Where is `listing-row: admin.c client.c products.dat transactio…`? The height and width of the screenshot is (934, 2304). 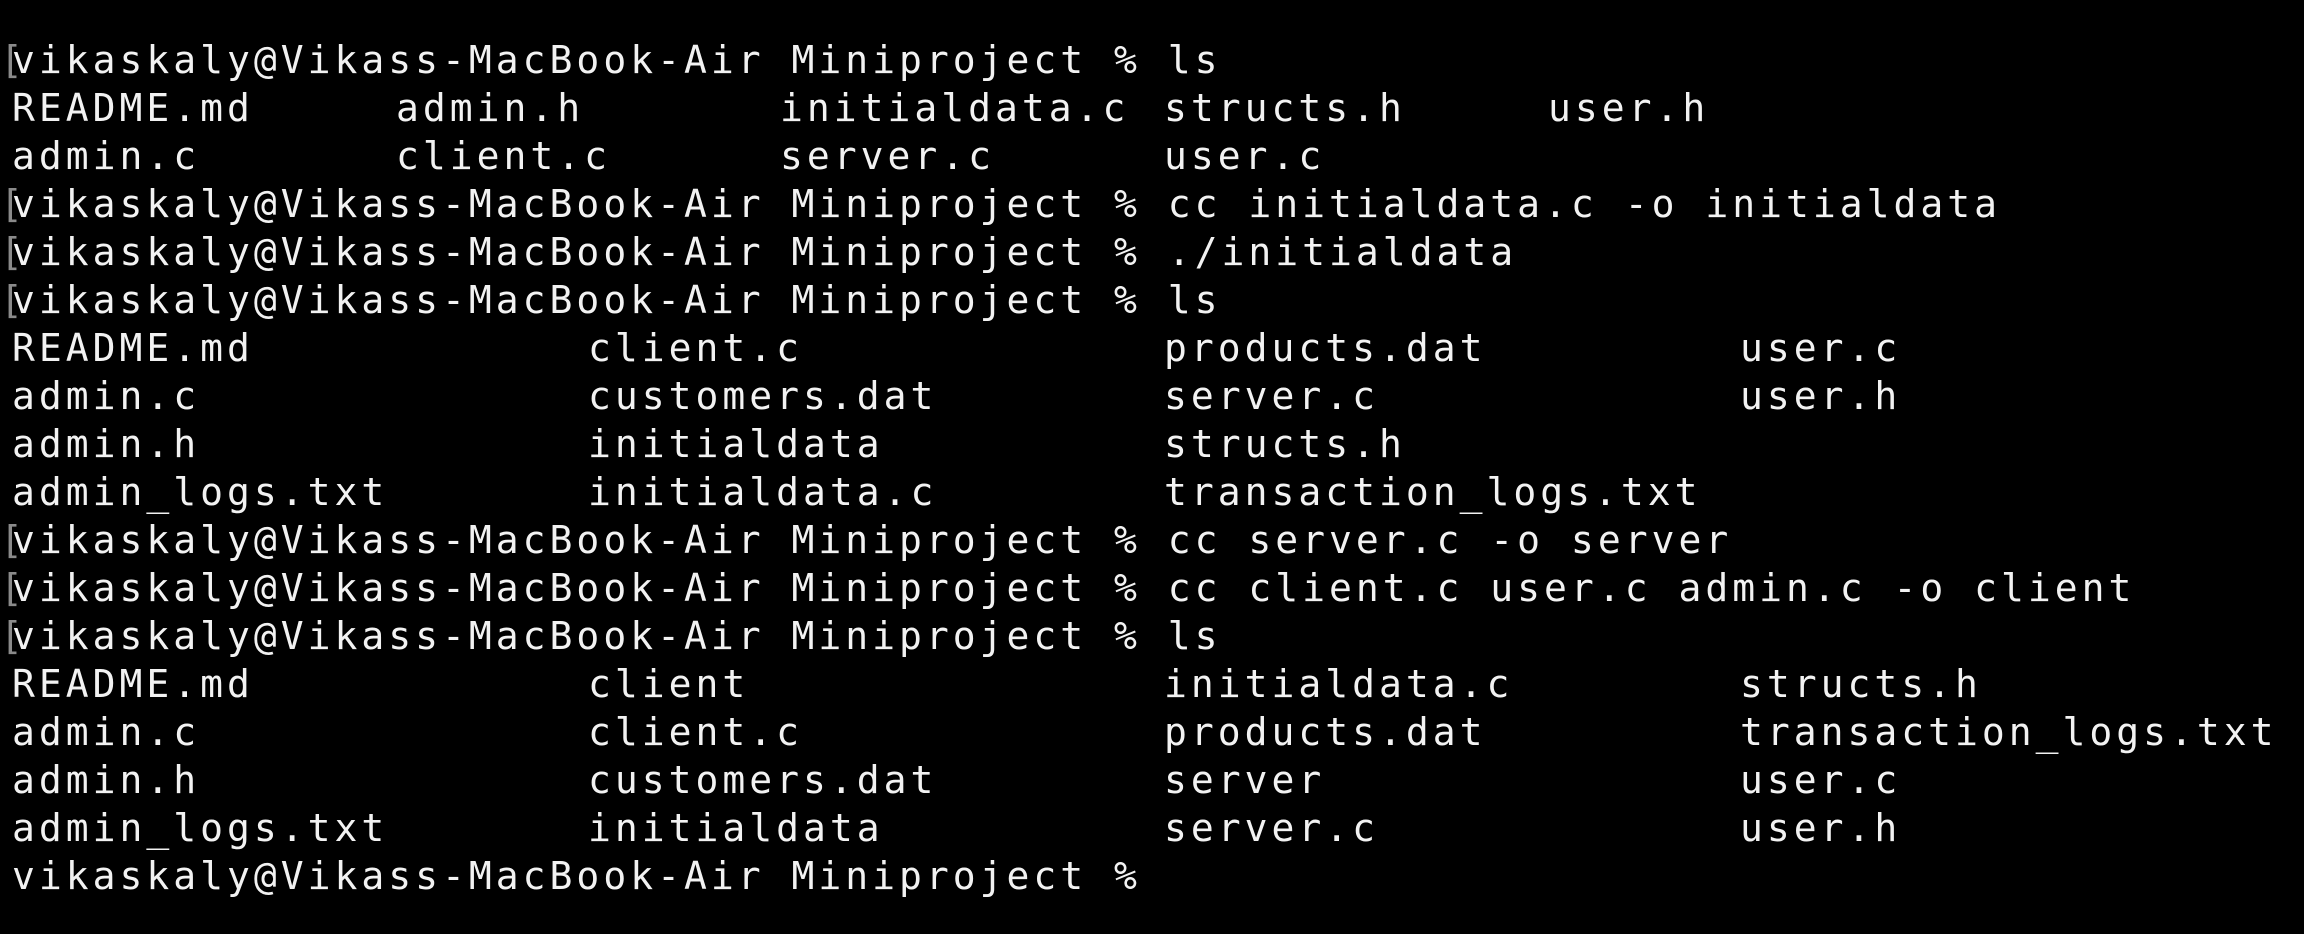
listing-row: admin.c client.c products.dat transactio… is located at coordinates (1152, 732).